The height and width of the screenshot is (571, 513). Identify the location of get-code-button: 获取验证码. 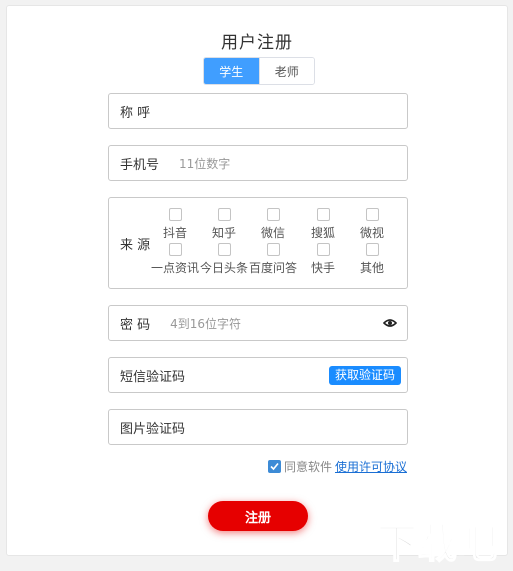
(364, 375).